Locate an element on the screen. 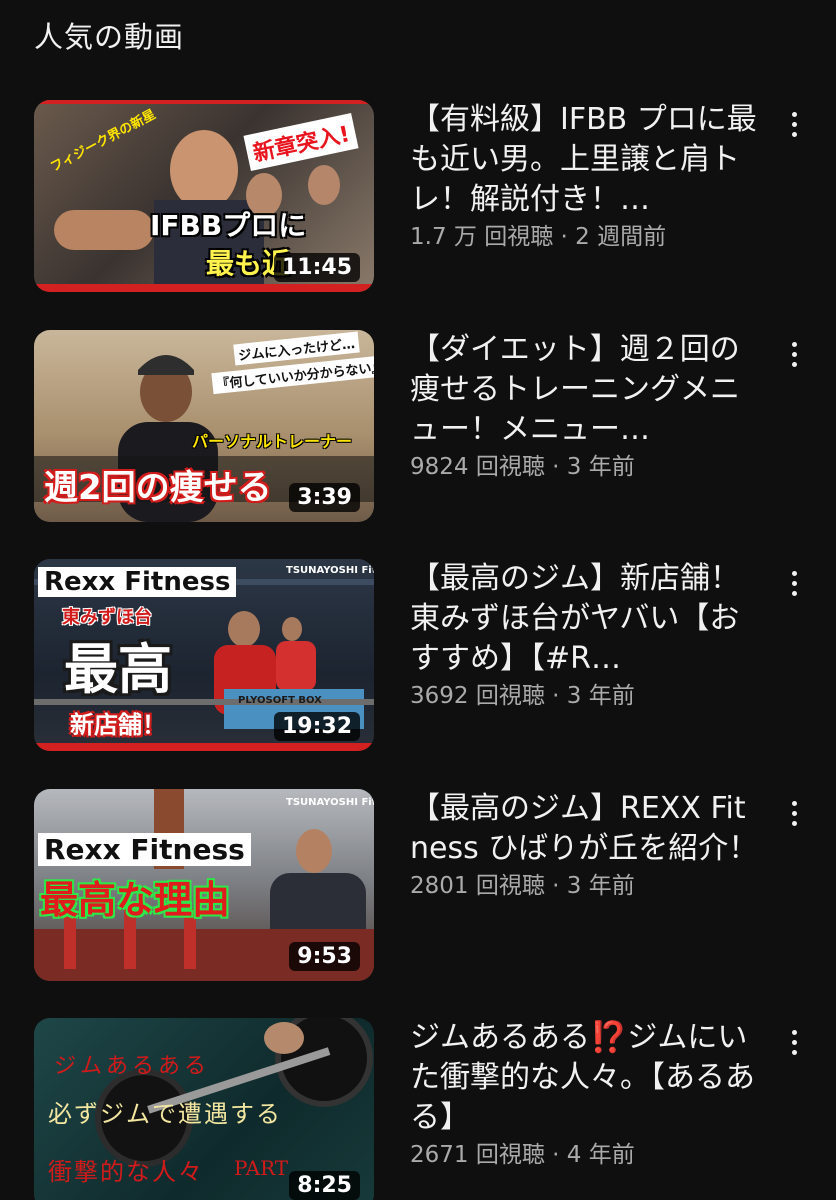 This screenshot has height=1200, width=836. thumbnail-caption: ジムあるある is located at coordinates (132, 1066).